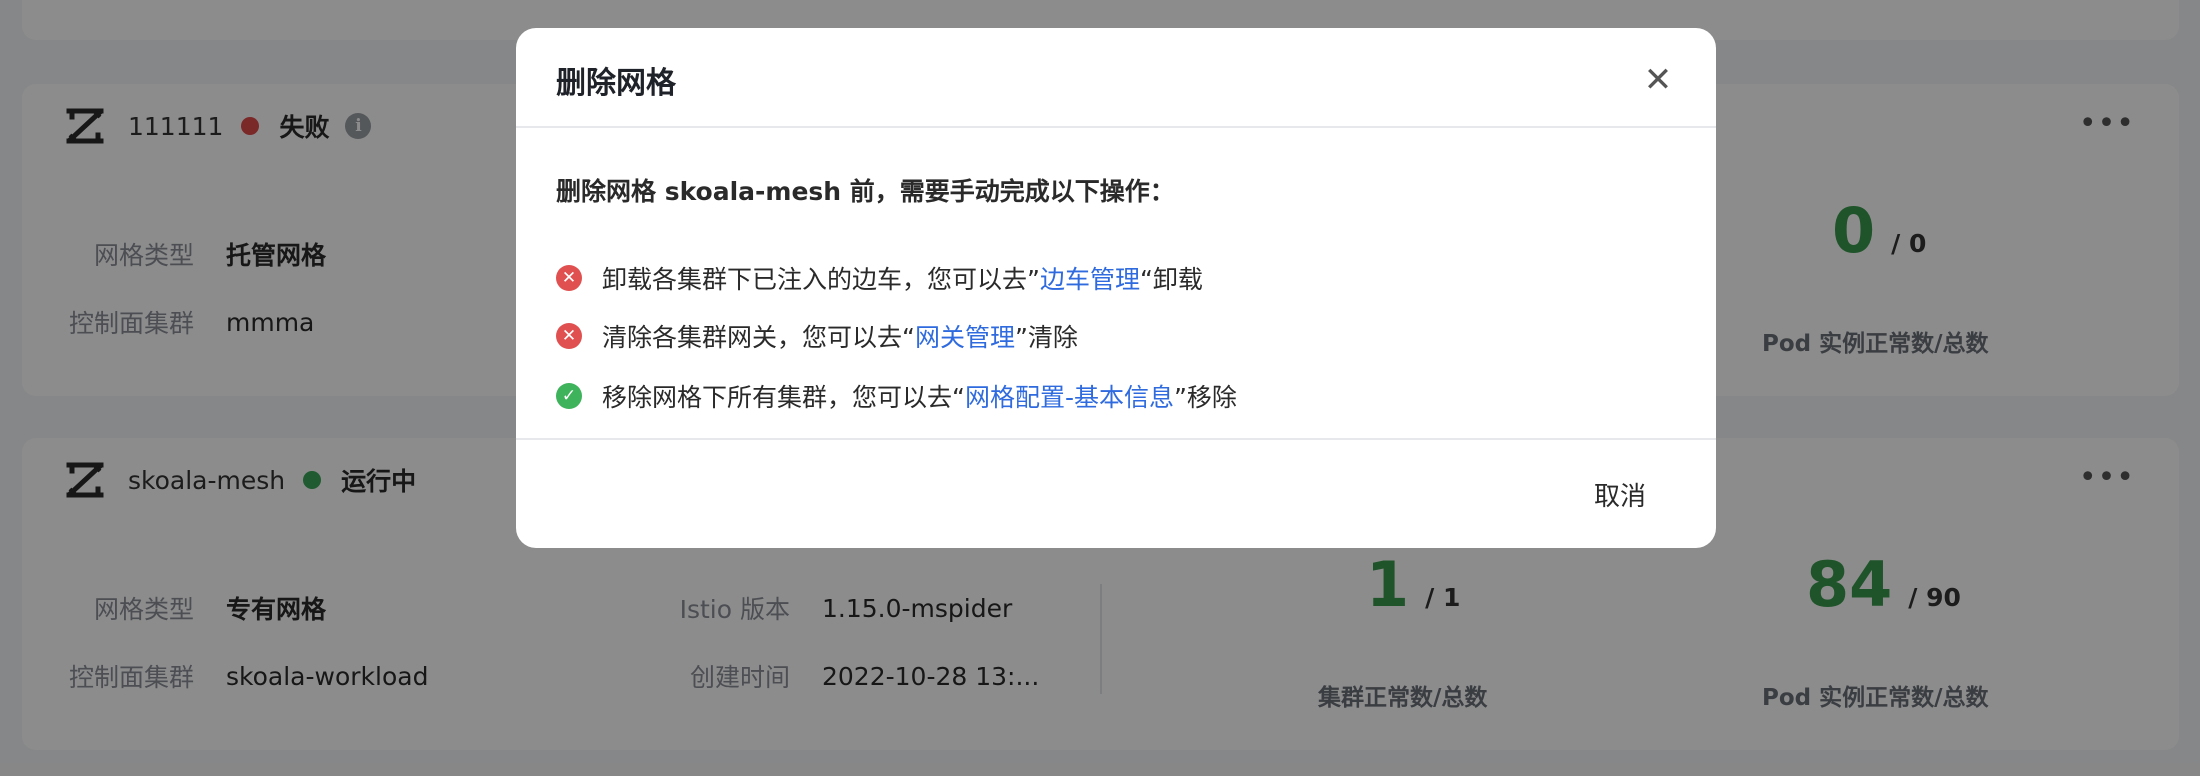 This screenshot has width=2200, height=776. What do you see at coordinates (1069, 396) in the screenshot?
I see `mesh-config-basic-info-link: 网格配置-基本信息` at bounding box center [1069, 396].